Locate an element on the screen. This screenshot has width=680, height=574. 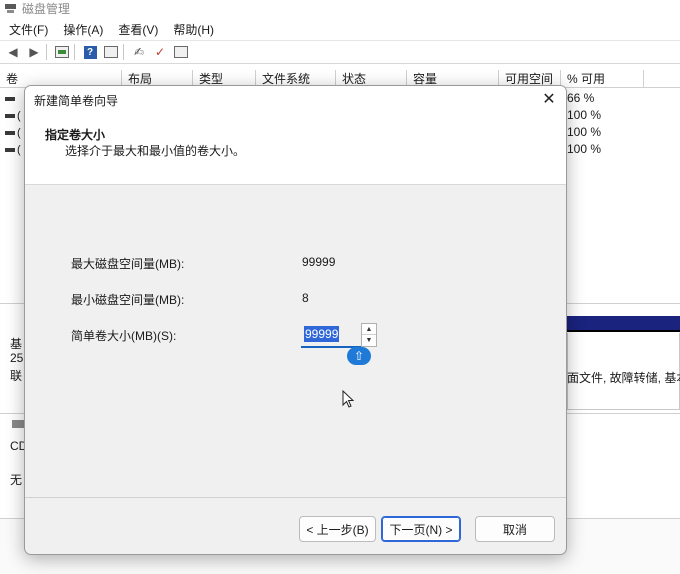
help-icon: ? is located at coordinates (90, 52).